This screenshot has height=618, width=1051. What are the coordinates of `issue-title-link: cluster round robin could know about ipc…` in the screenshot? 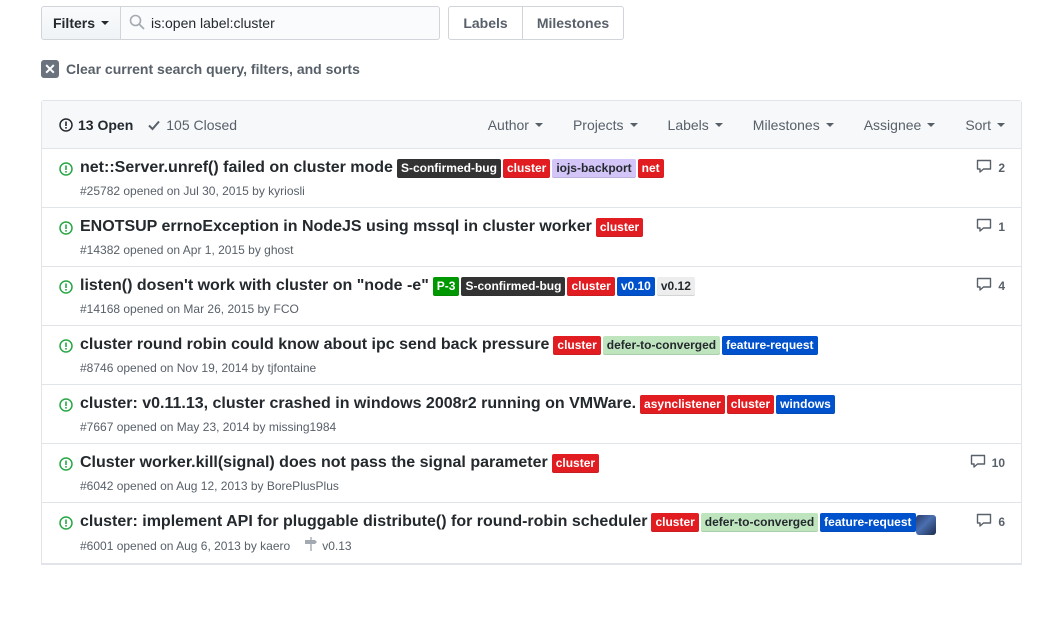 It's located at (314, 344).